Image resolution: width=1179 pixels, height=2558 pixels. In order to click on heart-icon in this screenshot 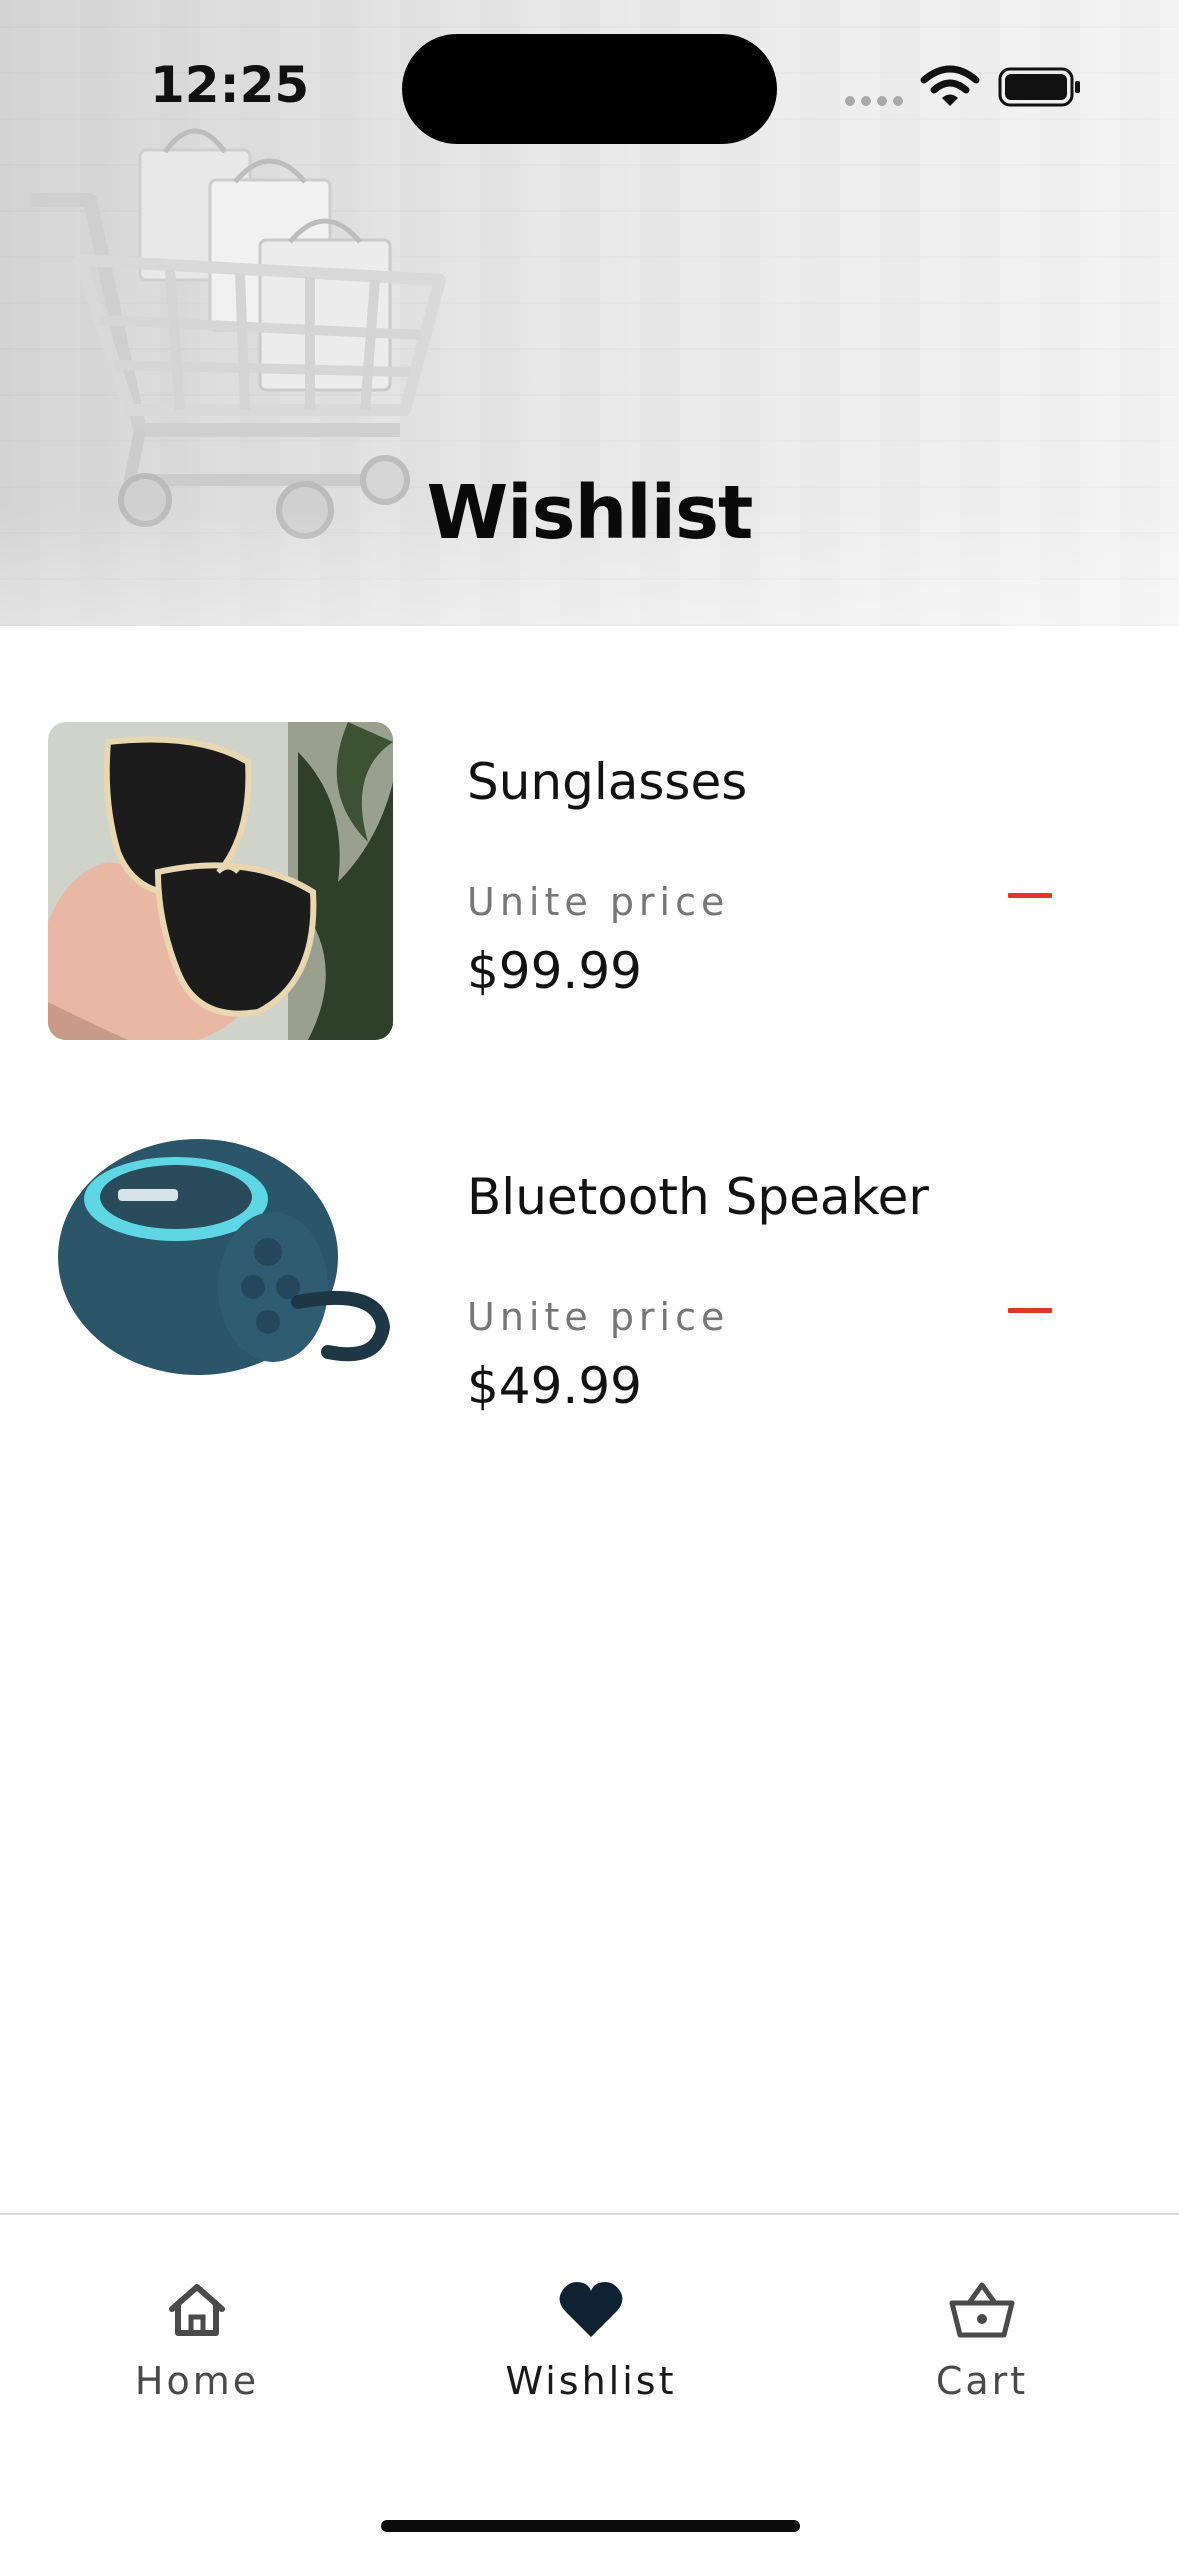, I will do `click(591, 2309)`.